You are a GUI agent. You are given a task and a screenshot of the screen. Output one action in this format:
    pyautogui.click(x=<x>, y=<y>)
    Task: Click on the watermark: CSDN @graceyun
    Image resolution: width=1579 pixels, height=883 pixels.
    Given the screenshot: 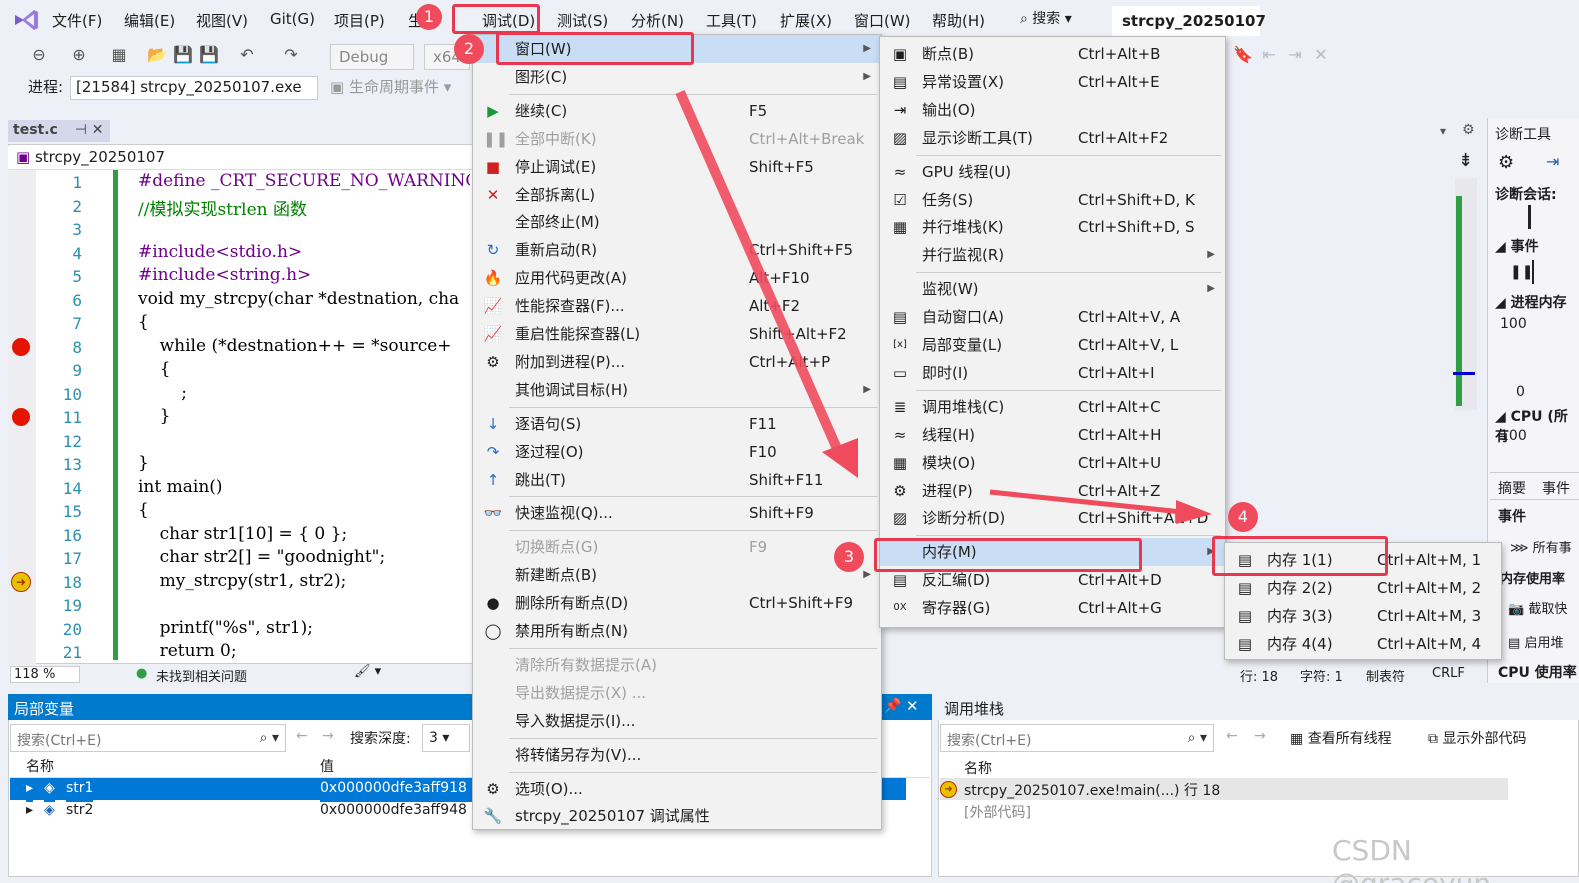 What is the action you would take?
    pyautogui.click(x=1411, y=858)
    